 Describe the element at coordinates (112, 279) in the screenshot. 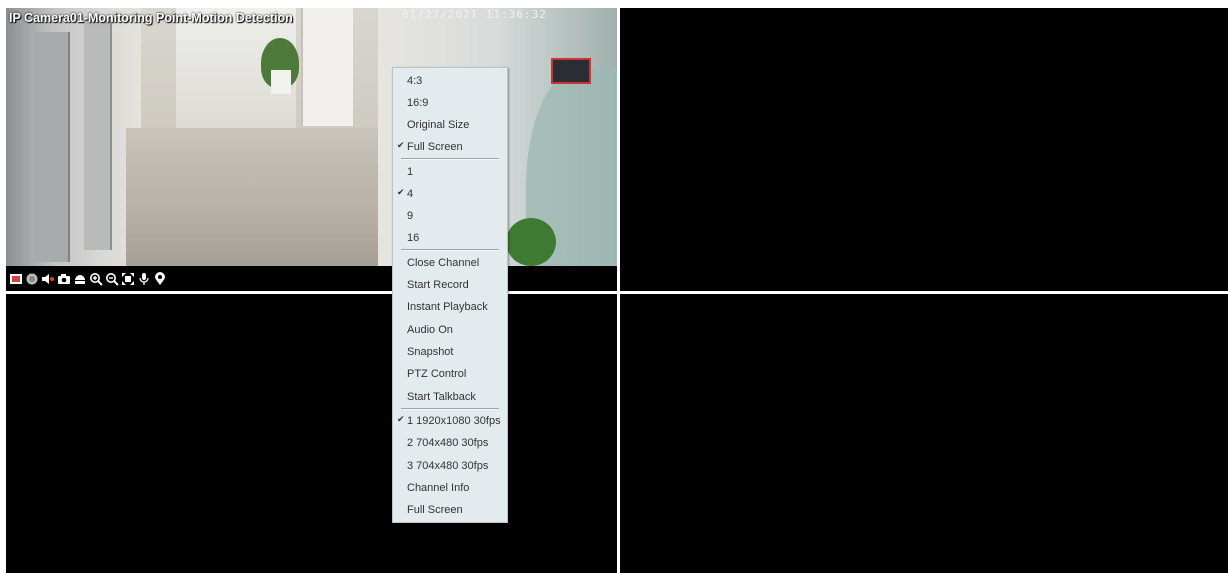

I see `zoom-out-icon` at that location.